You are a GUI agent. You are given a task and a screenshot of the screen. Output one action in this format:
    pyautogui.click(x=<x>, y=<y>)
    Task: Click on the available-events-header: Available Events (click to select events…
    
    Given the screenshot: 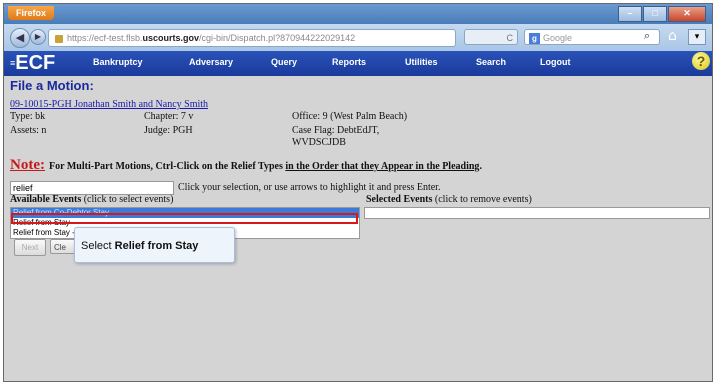 What is the action you would take?
    pyautogui.click(x=92, y=199)
    